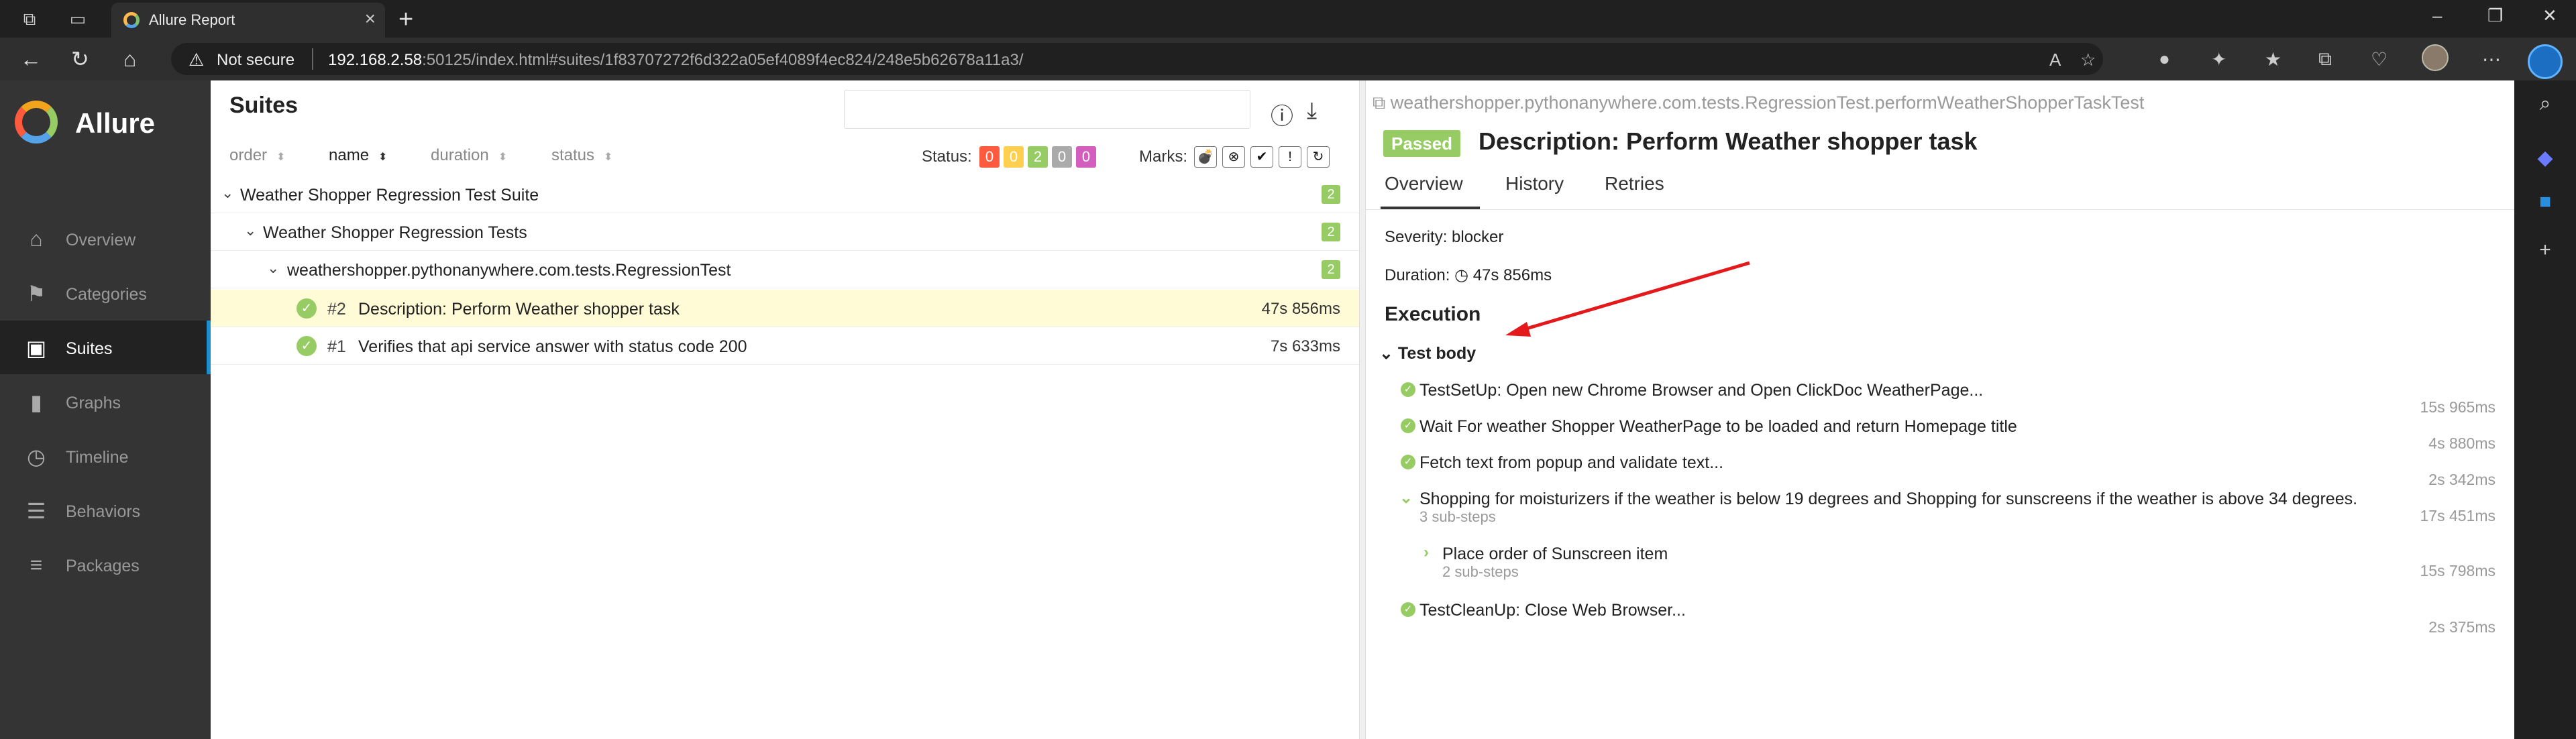  I want to click on download-icon: ⤓, so click(1312, 111).